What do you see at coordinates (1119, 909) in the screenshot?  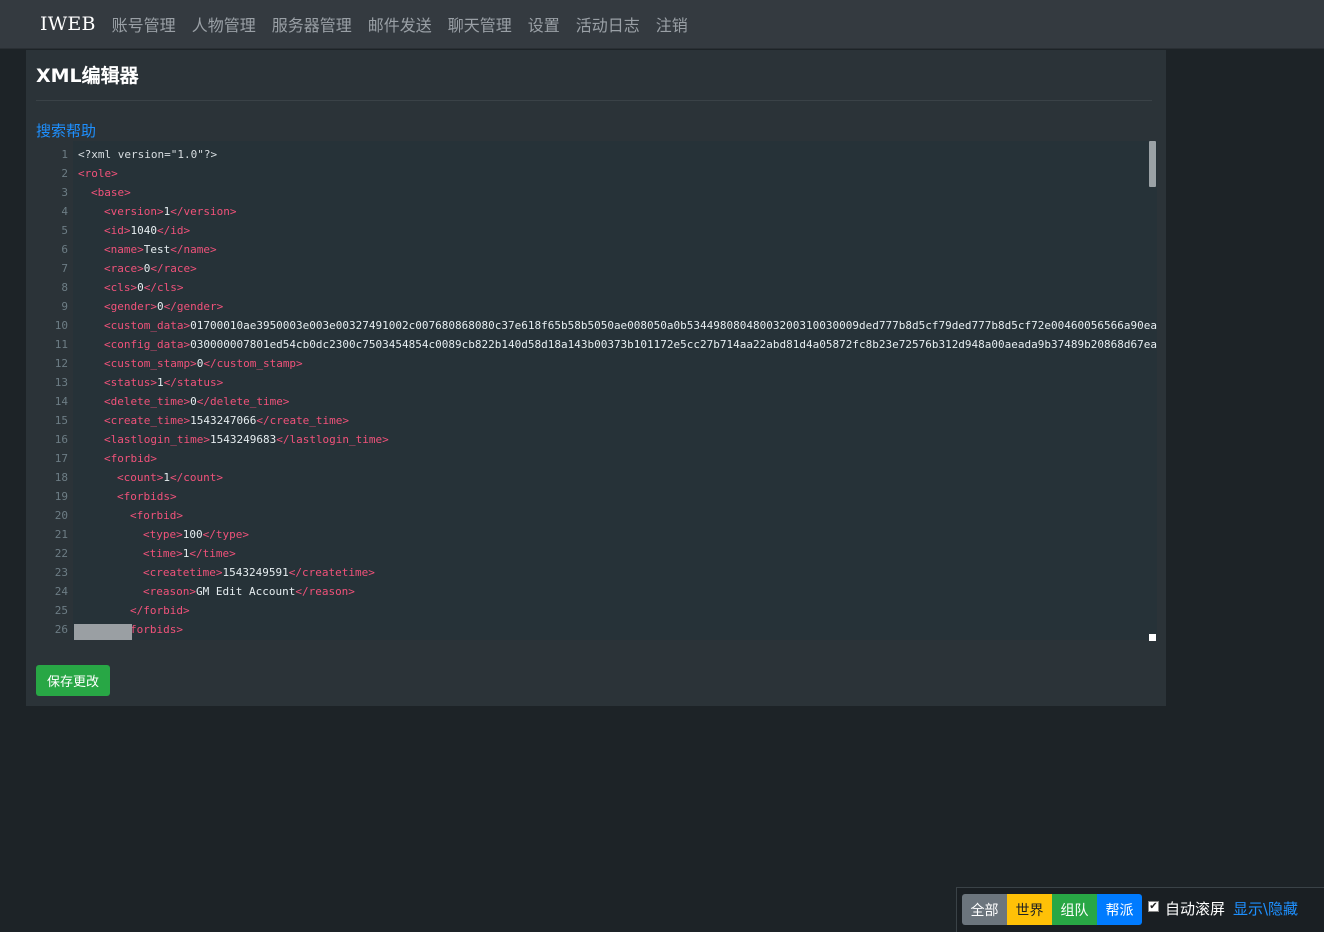 I see `filter-guild-button: 帮派` at bounding box center [1119, 909].